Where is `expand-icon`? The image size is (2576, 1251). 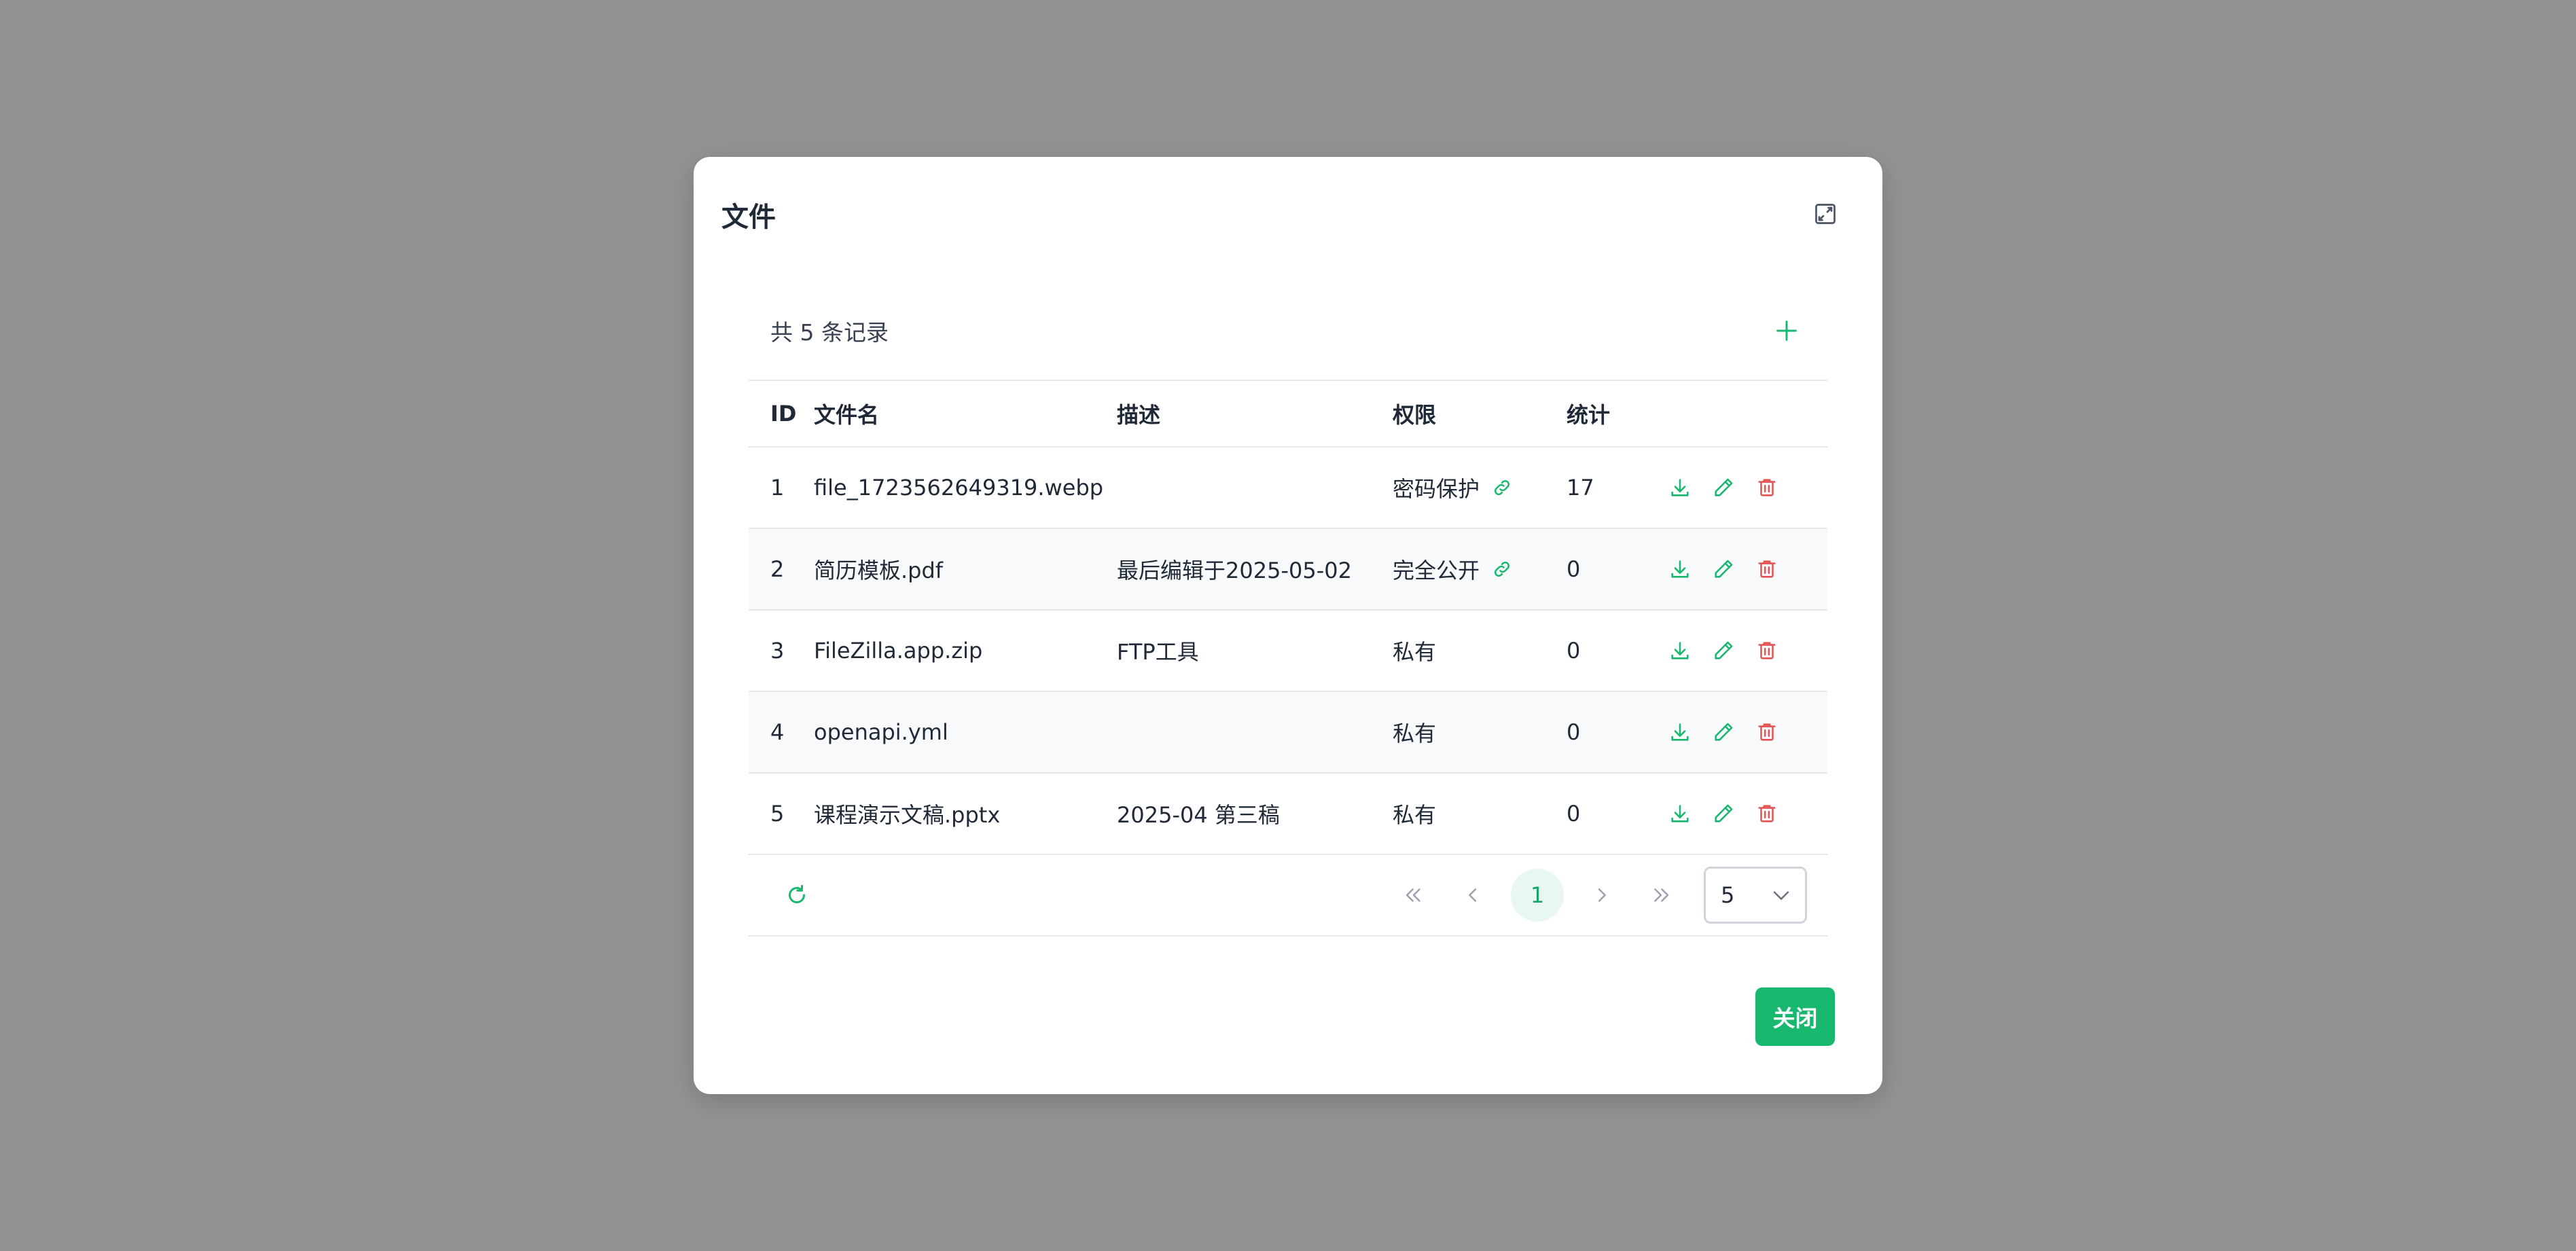
expand-icon is located at coordinates (1825, 214).